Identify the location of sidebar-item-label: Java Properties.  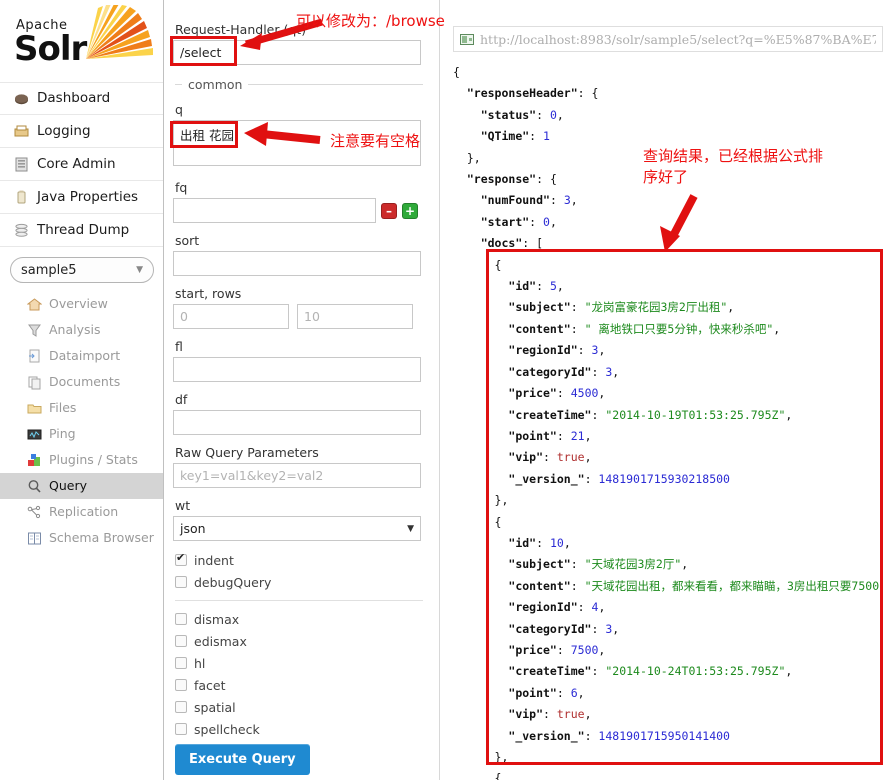
(88, 196).